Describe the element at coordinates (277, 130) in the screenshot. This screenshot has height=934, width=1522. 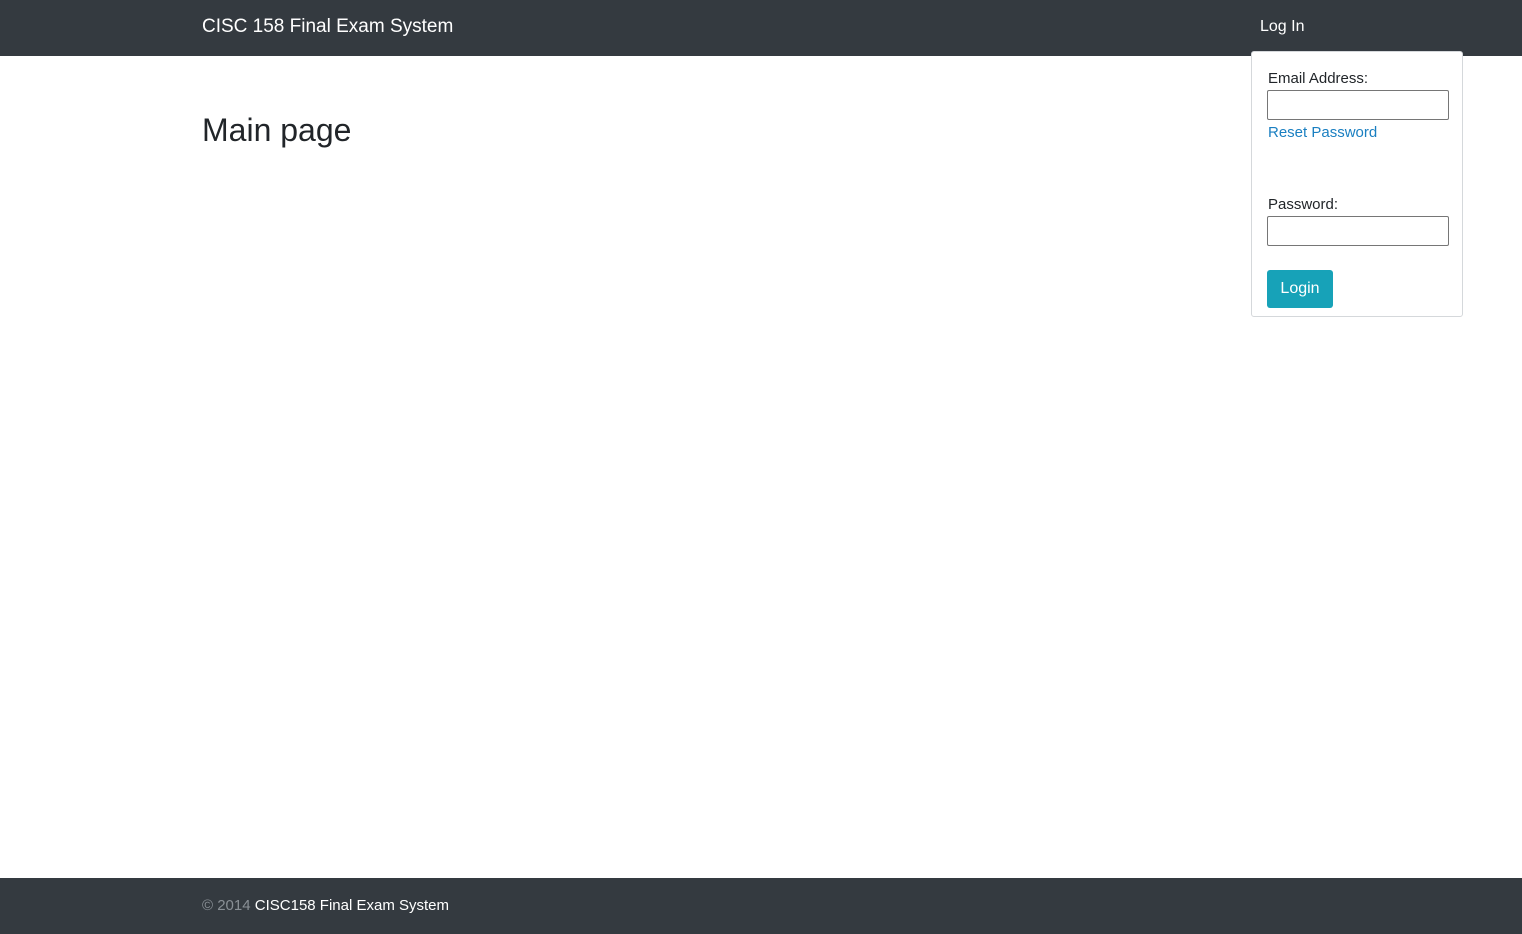
I see `page-title: Main page` at that location.